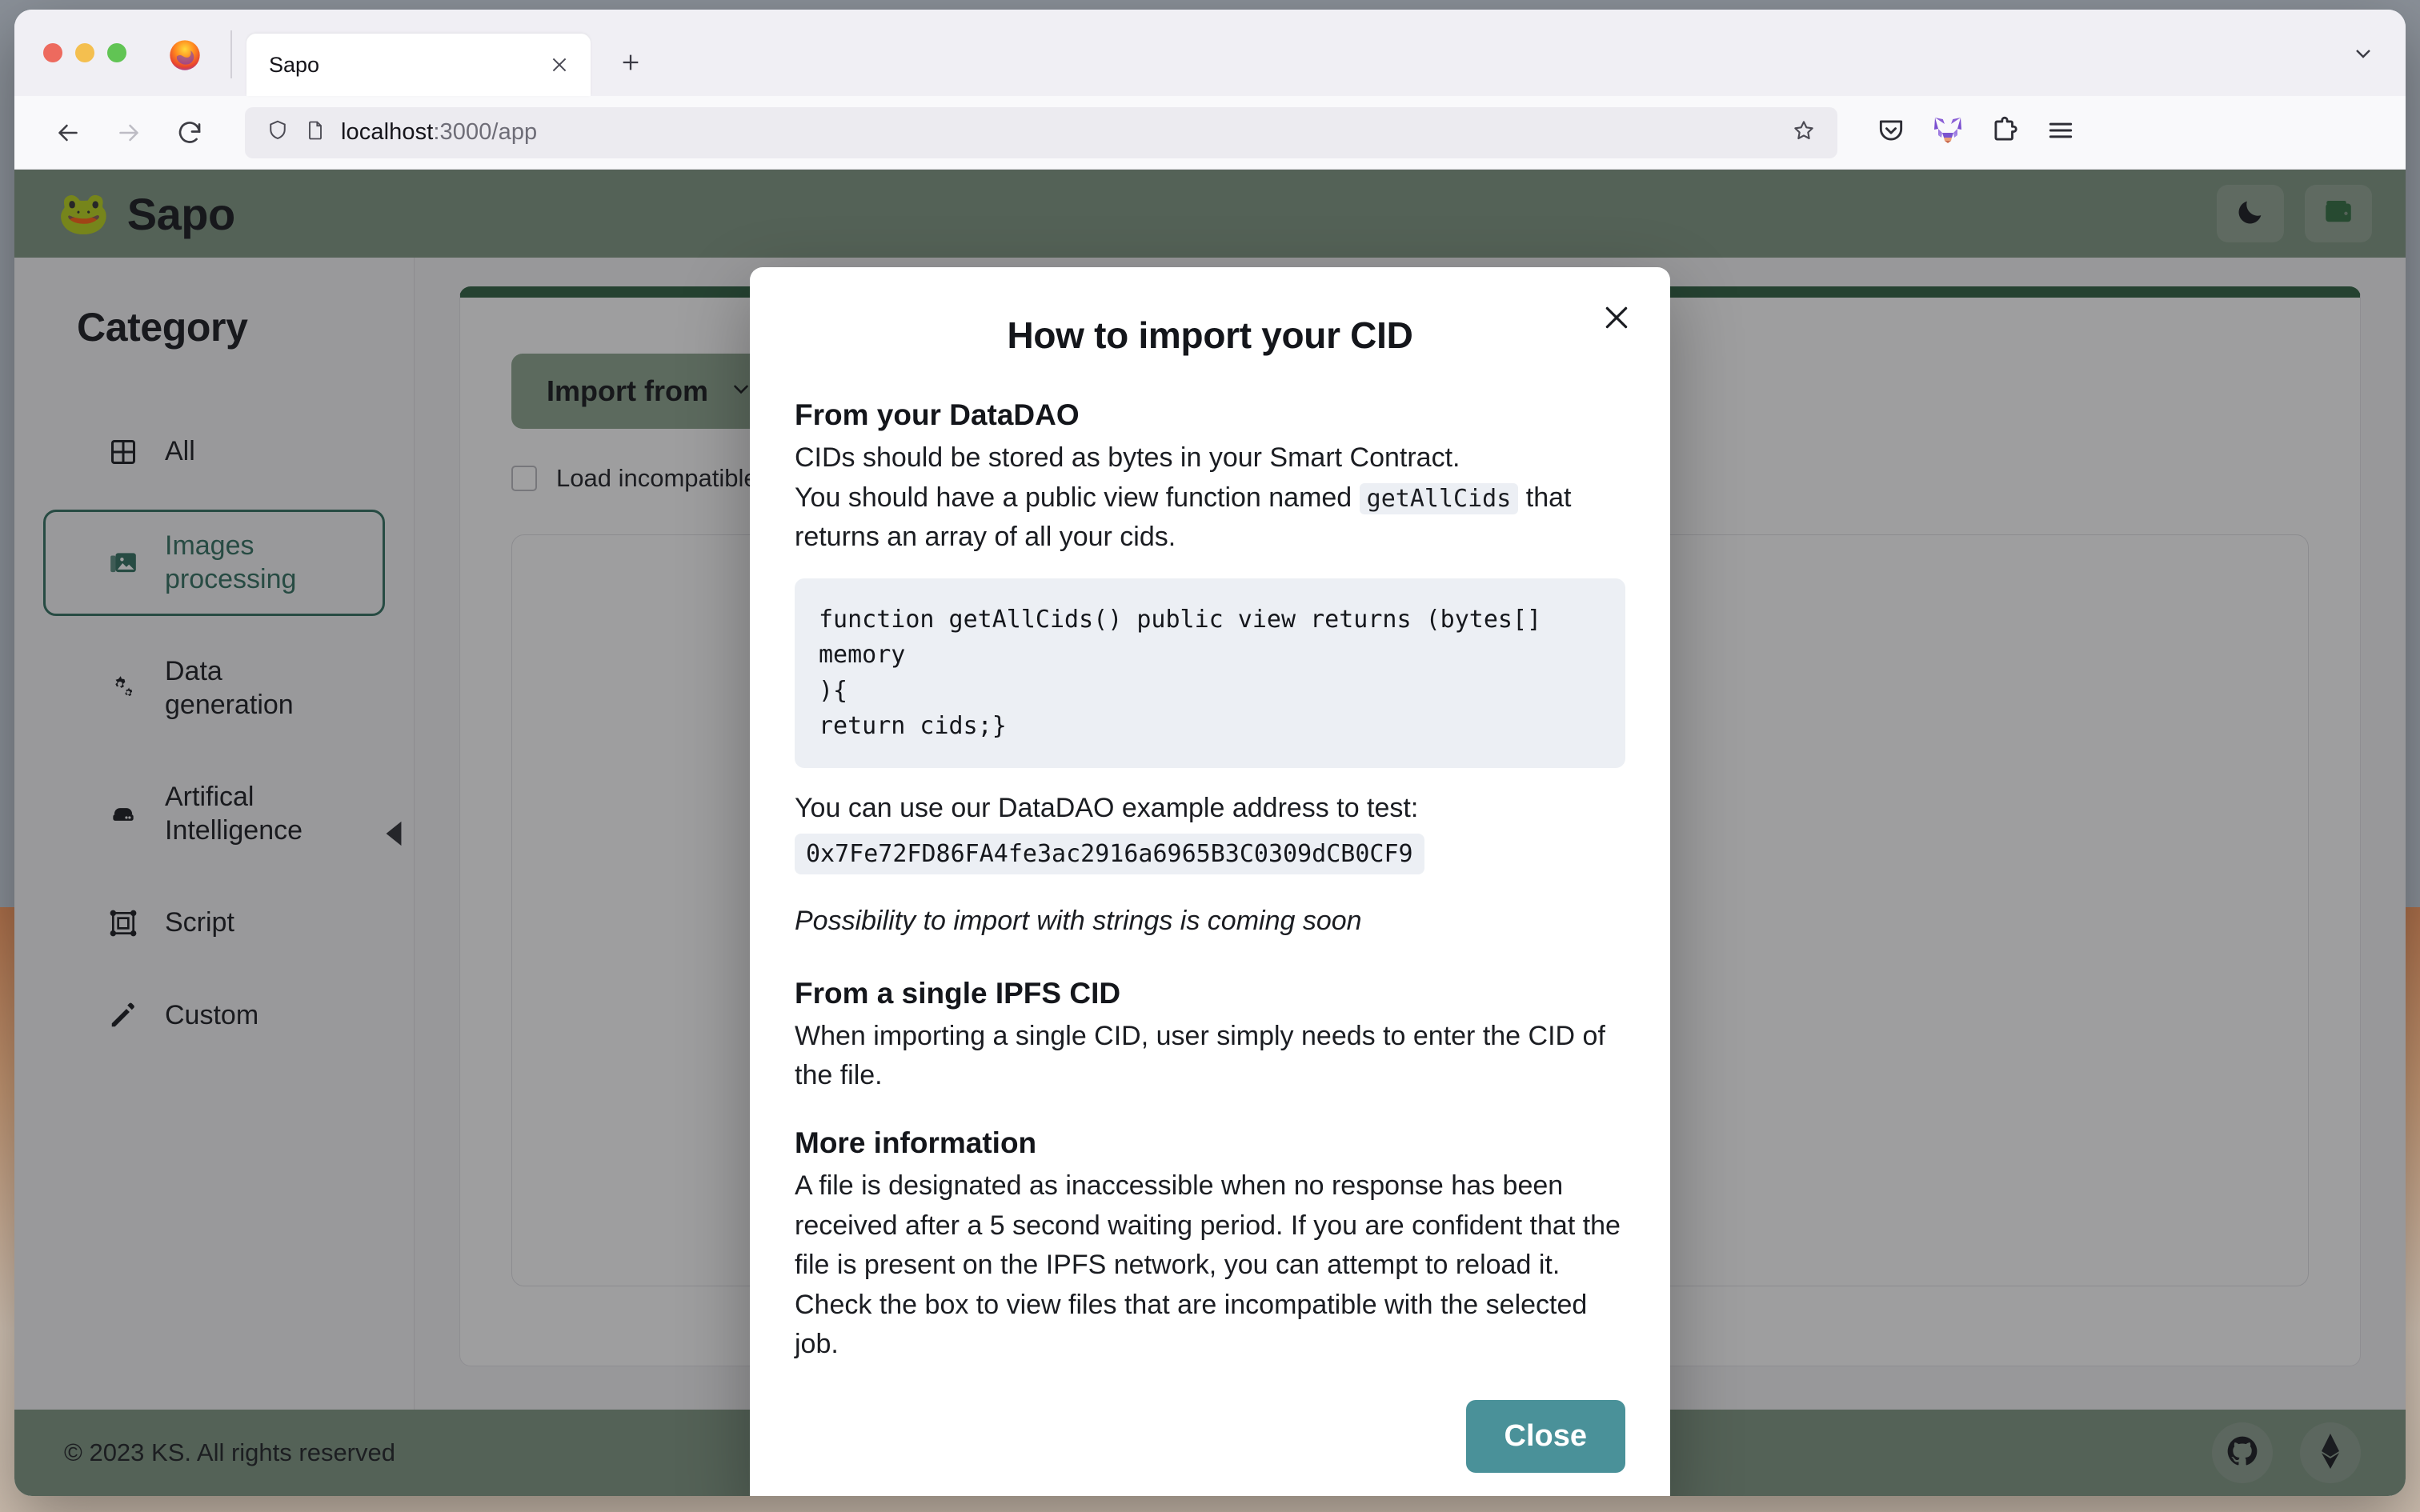 This screenshot has width=2420, height=1512. Describe the element at coordinates (418, 65) in the screenshot. I see `browser-tab: Sapo` at that location.